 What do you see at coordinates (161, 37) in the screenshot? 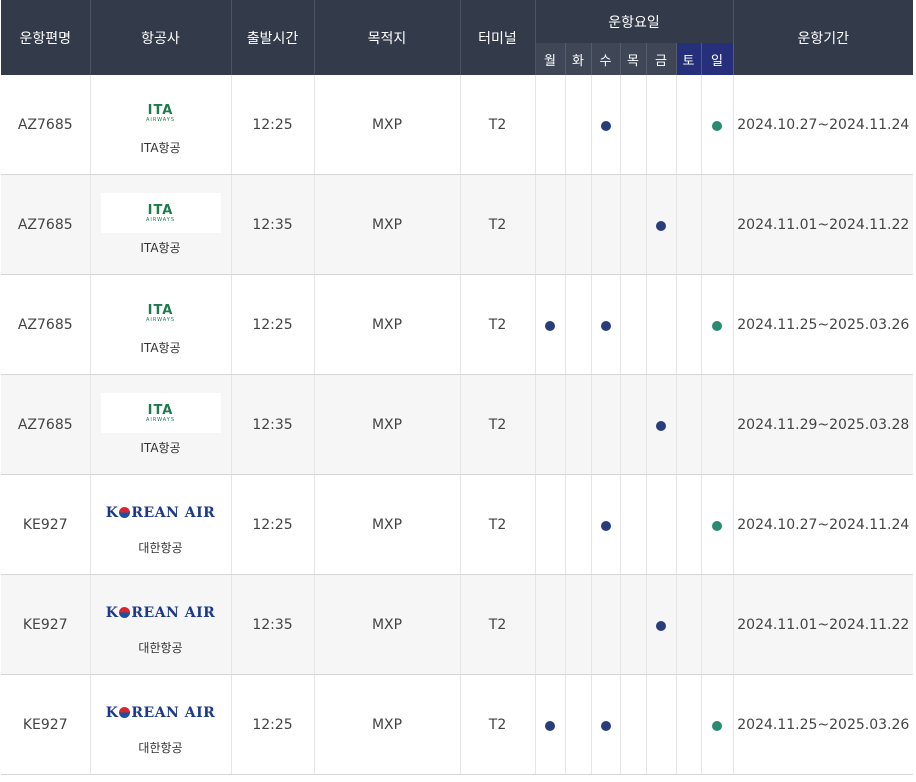
I see `col-header-airline: 항공사` at bounding box center [161, 37].